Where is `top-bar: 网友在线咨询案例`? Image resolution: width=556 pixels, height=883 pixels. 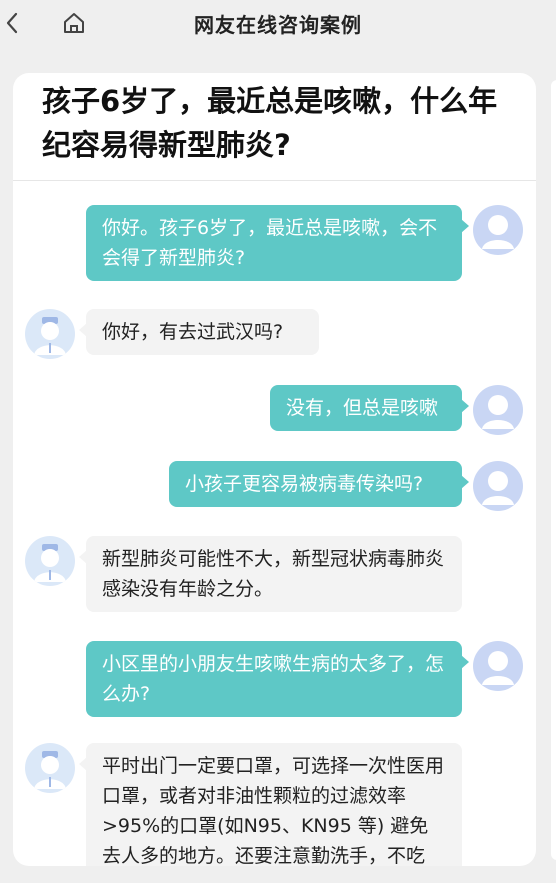 top-bar: 网友在线咨询案例 is located at coordinates (278, 23).